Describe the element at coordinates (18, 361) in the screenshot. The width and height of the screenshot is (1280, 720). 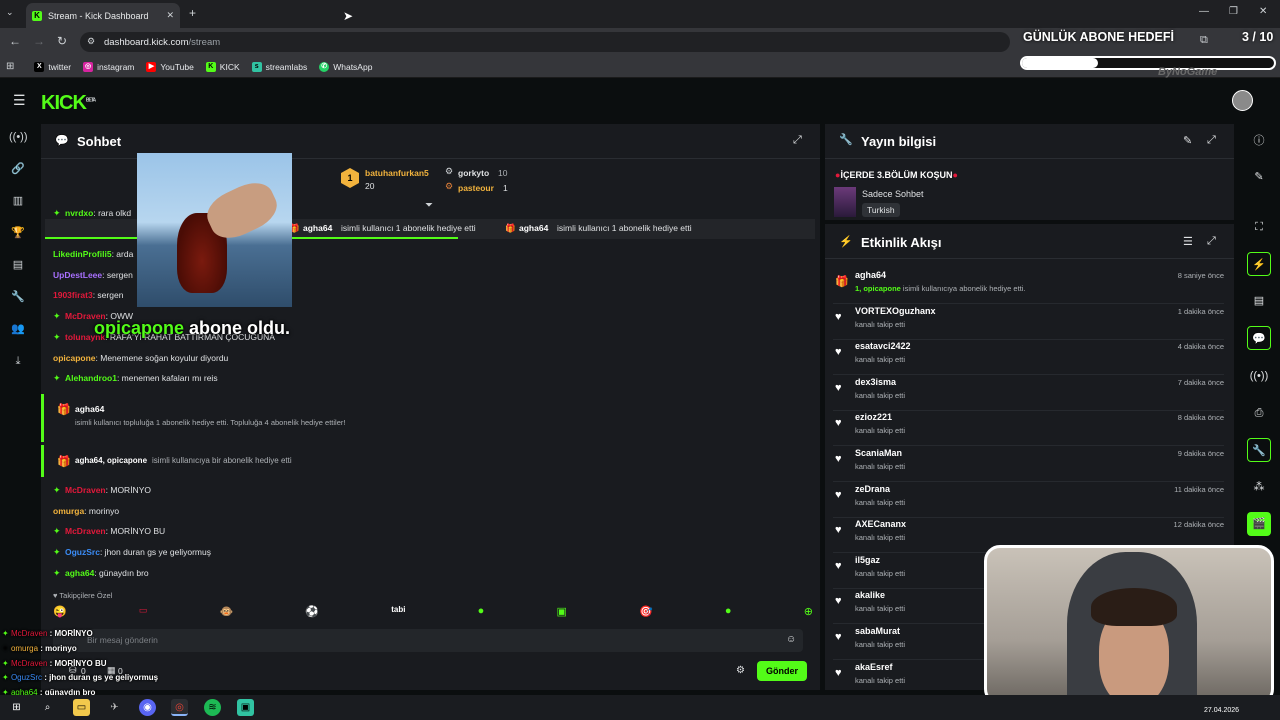
I see `download-icon: ⤓` at that location.